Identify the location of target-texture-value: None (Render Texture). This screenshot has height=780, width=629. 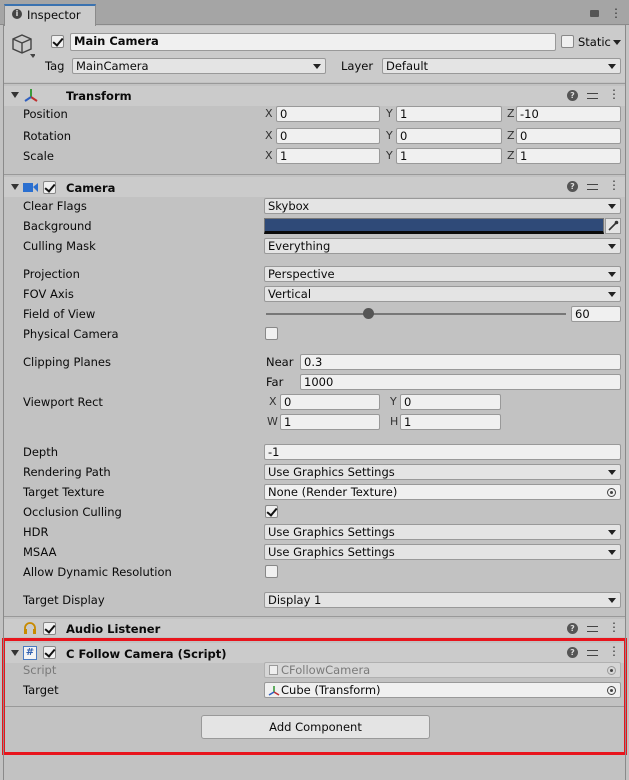
(333, 492).